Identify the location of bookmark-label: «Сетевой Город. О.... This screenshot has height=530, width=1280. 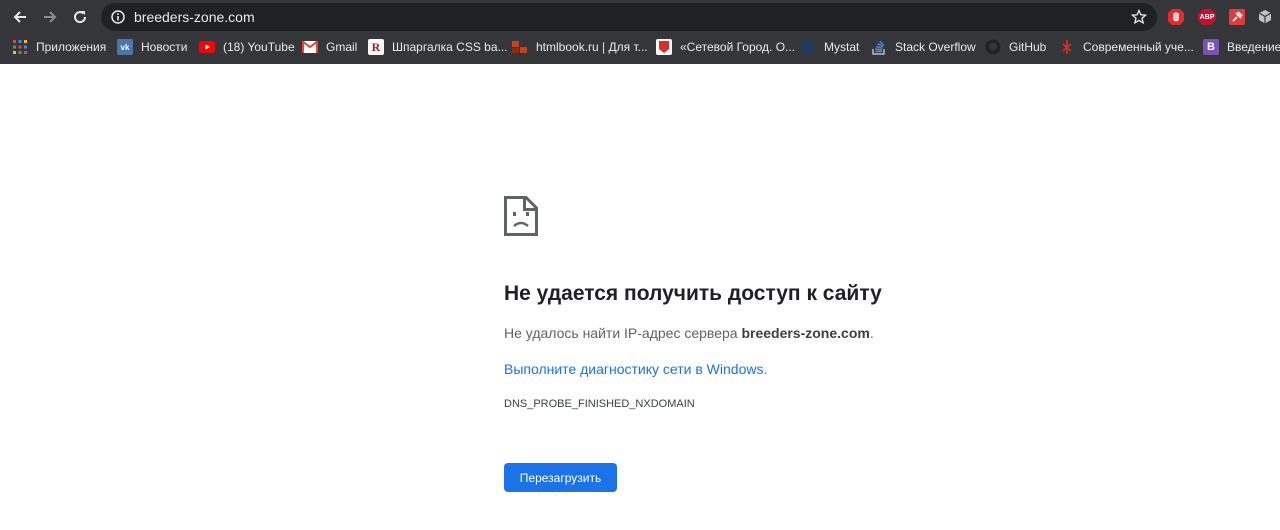
(738, 47).